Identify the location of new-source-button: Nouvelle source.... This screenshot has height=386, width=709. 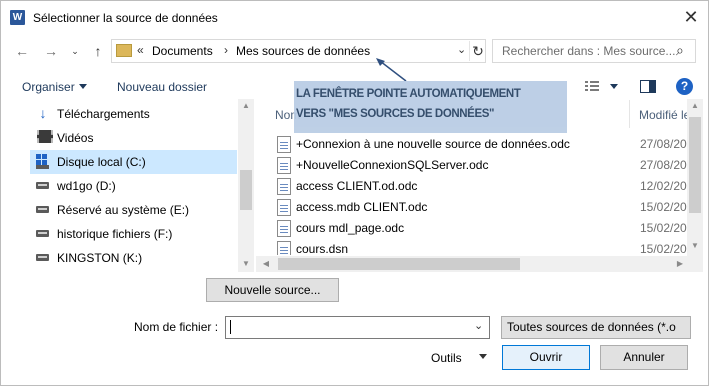
(272, 290).